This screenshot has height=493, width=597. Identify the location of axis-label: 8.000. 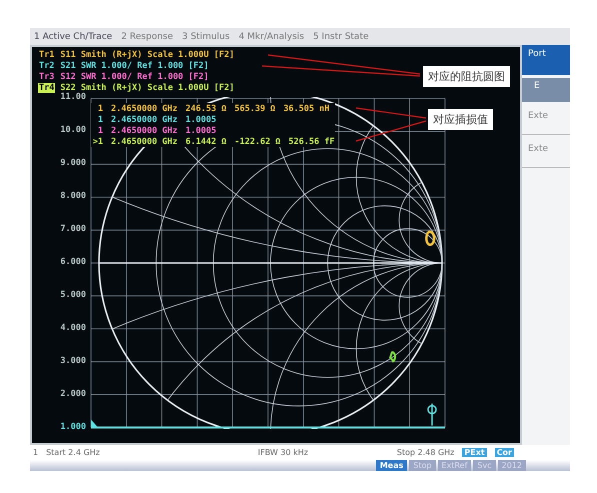
(73, 196).